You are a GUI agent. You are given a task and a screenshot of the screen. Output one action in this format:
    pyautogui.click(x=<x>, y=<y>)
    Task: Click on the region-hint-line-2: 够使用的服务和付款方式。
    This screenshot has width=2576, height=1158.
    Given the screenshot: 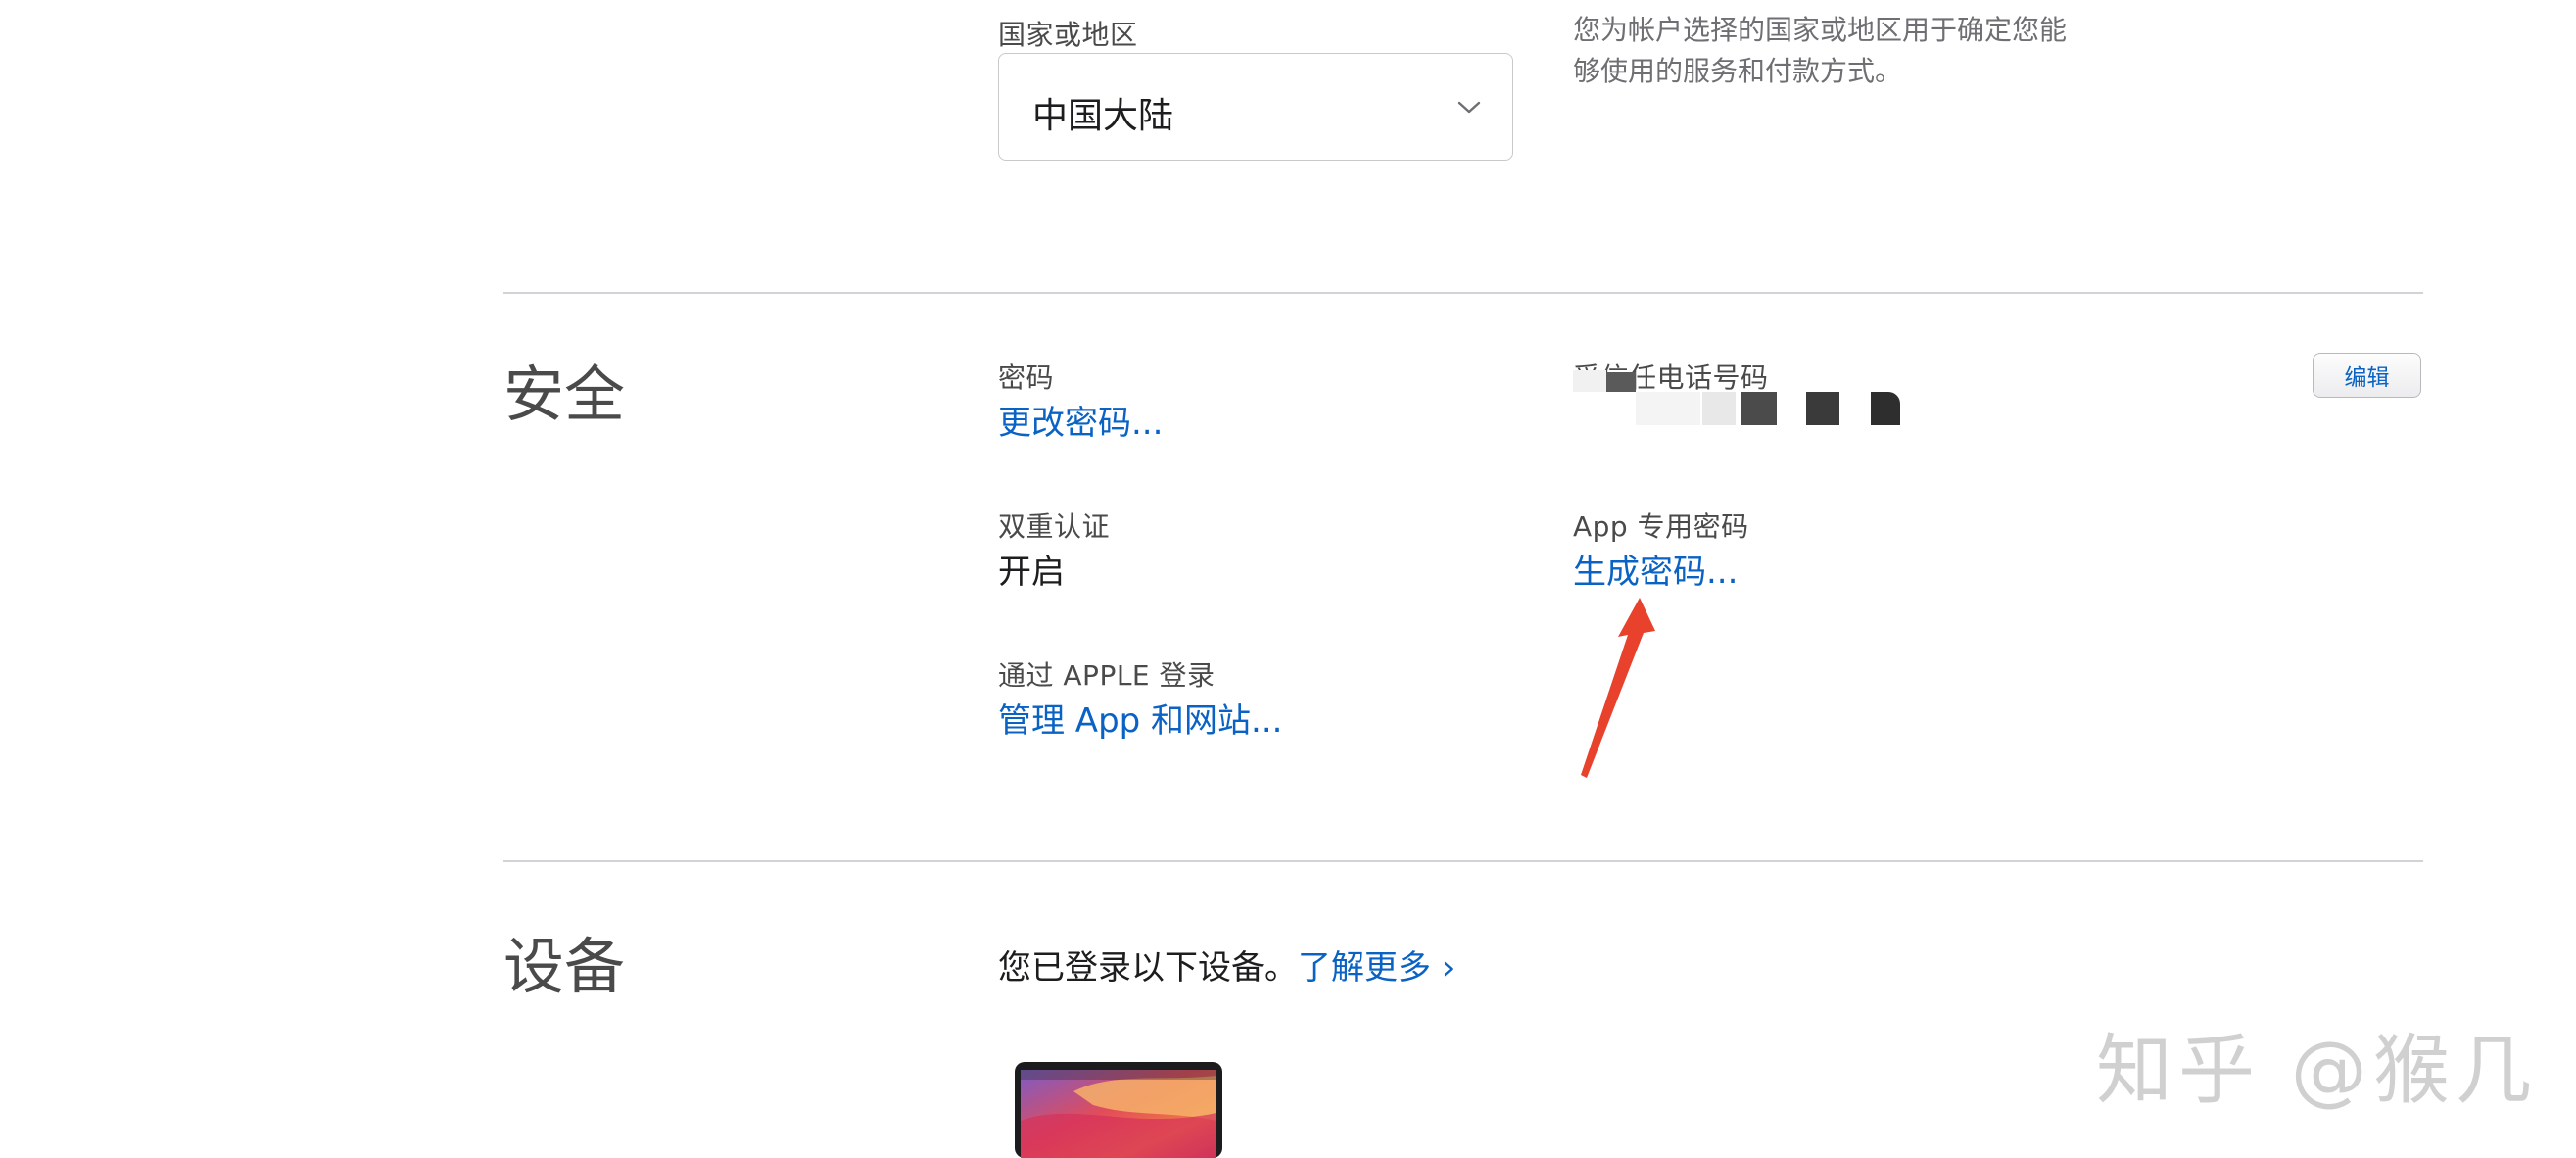 What is the action you would take?
    pyautogui.click(x=1738, y=71)
    